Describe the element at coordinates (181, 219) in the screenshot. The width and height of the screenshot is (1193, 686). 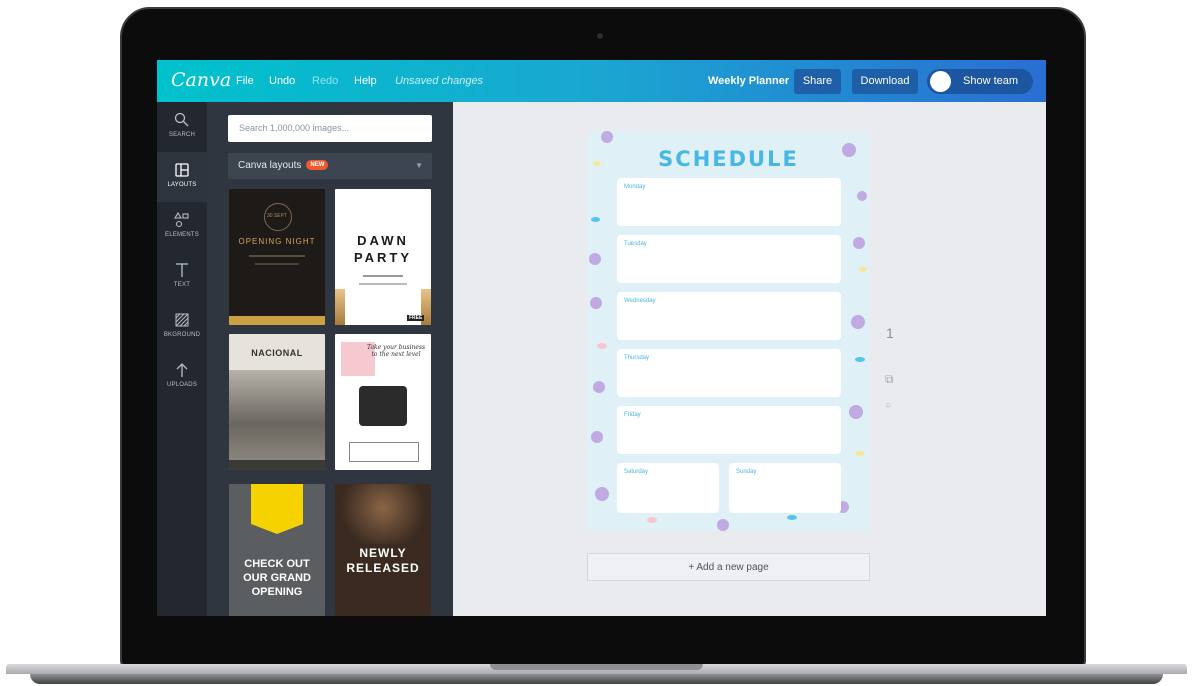
I see `elements-icon` at that location.